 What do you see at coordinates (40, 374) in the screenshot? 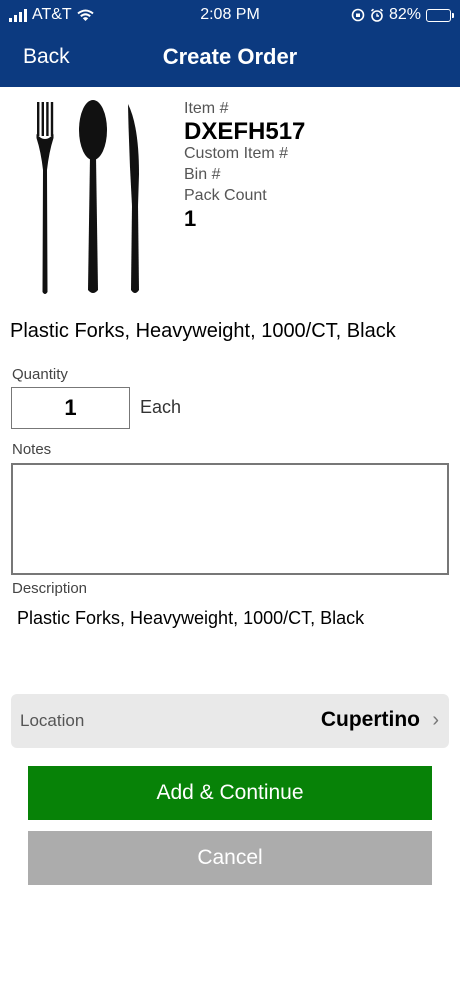
I see `quantity-label: Quantity` at bounding box center [40, 374].